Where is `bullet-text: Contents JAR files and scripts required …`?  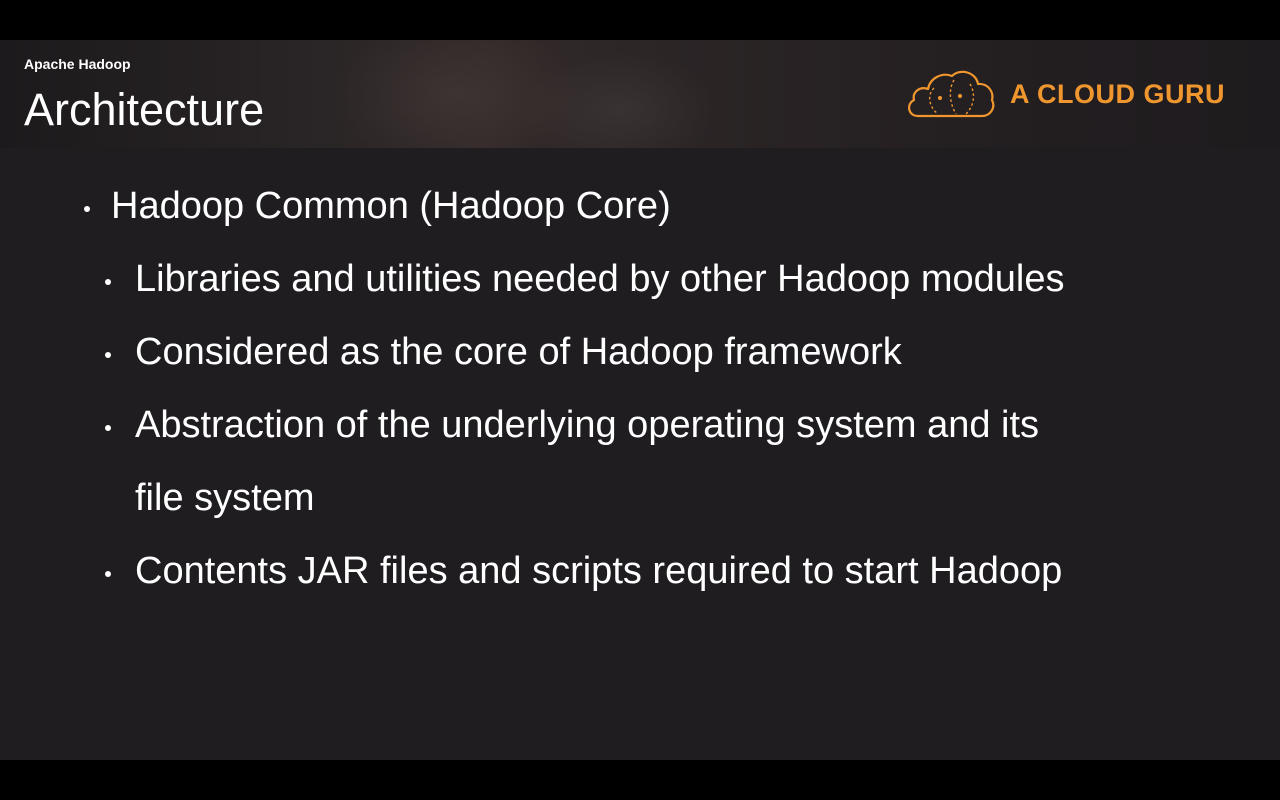 bullet-text: Contents JAR files and scripts required … is located at coordinates (599, 571).